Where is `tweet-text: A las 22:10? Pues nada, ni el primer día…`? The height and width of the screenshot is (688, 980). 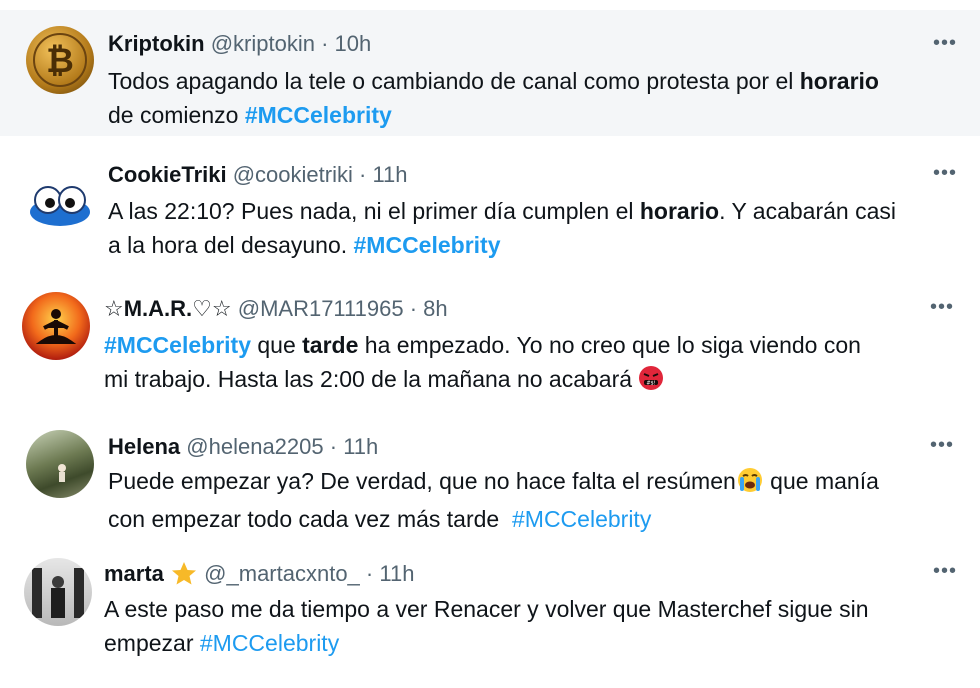 tweet-text: A las 22:10? Pues nada, ni el primer día… is located at coordinates (538, 228).